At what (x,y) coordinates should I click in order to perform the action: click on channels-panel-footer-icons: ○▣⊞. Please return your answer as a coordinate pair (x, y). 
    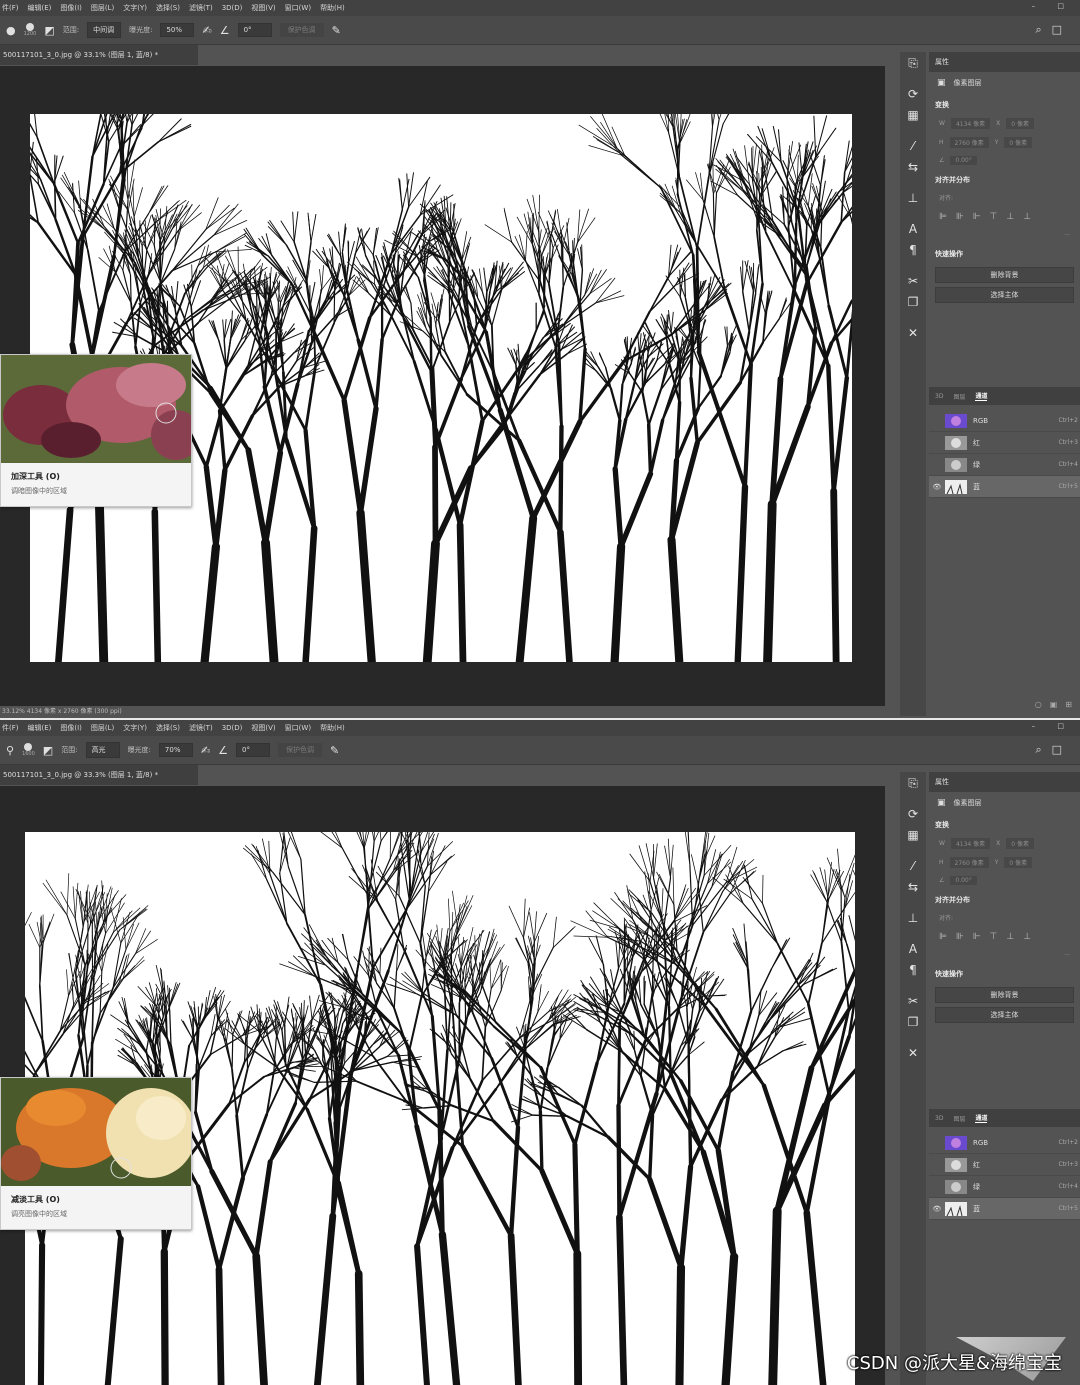
    Looking at the image, I should click on (1004, 706).